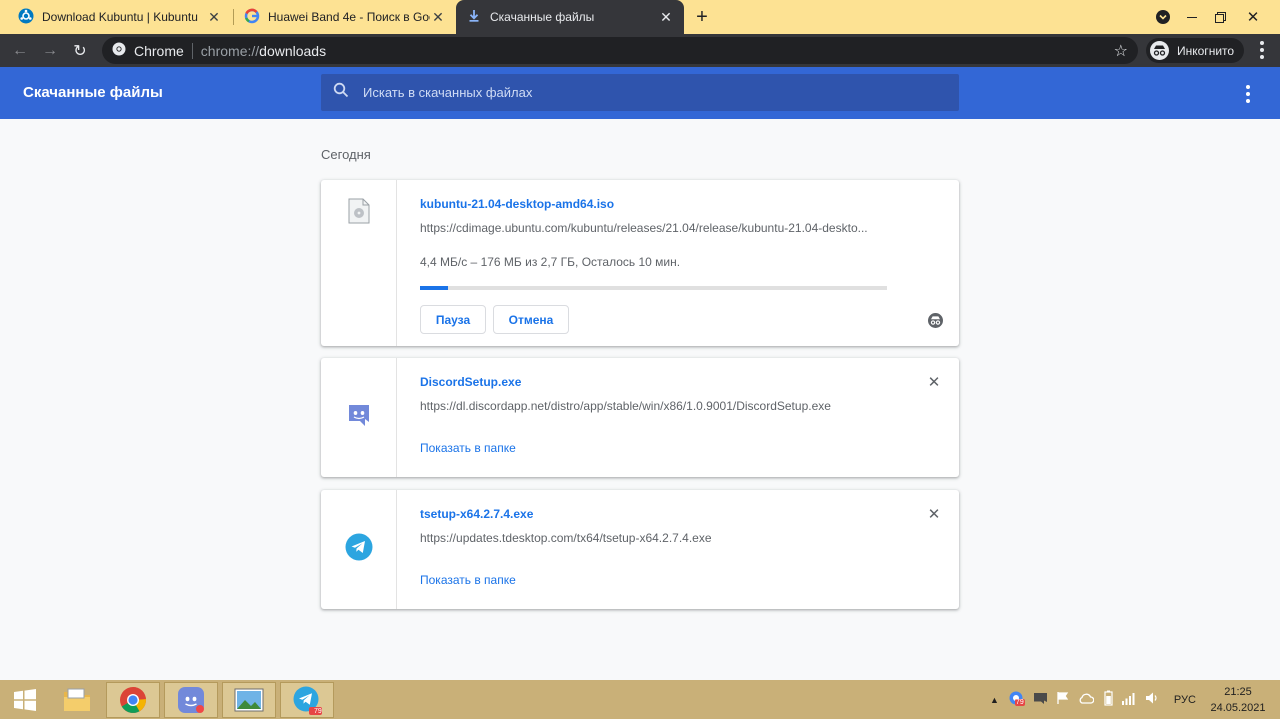  I want to click on system-tray: ▲ 79 РУС, so click(1093, 699).